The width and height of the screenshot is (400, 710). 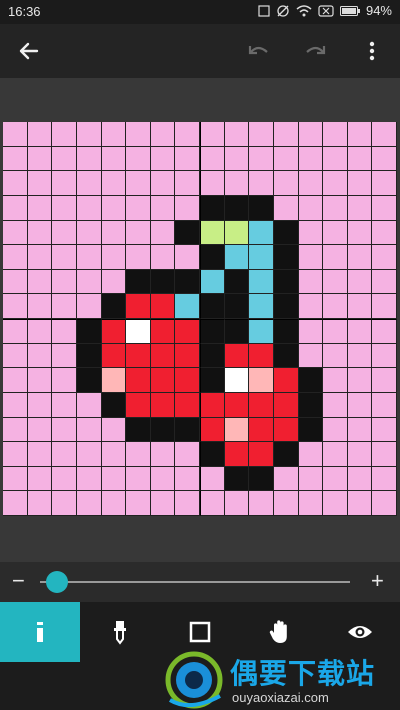 What do you see at coordinates (57, 582) in the screenshot?
I see `zoom-slider-thumb` at bounding box center [57, 582].